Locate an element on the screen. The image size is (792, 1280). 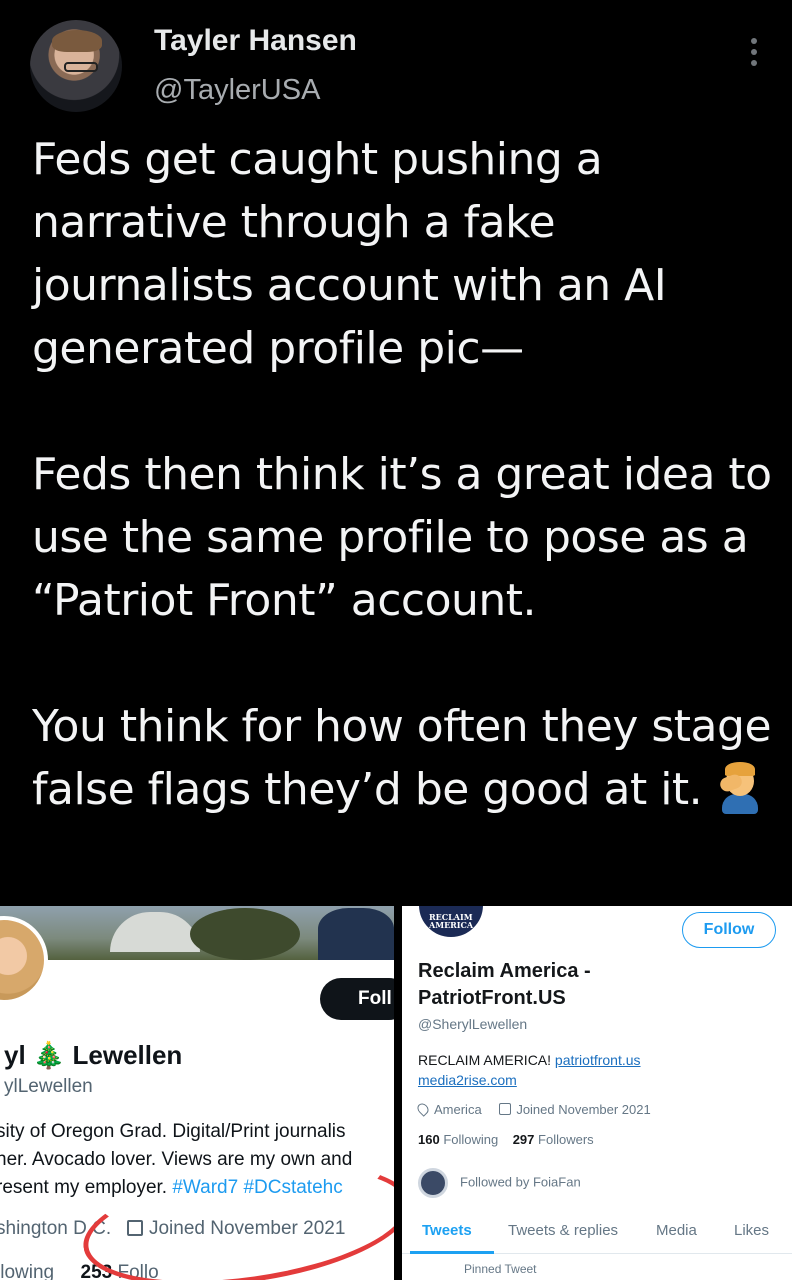
avatar-hair is located at coordinates (77, 41).